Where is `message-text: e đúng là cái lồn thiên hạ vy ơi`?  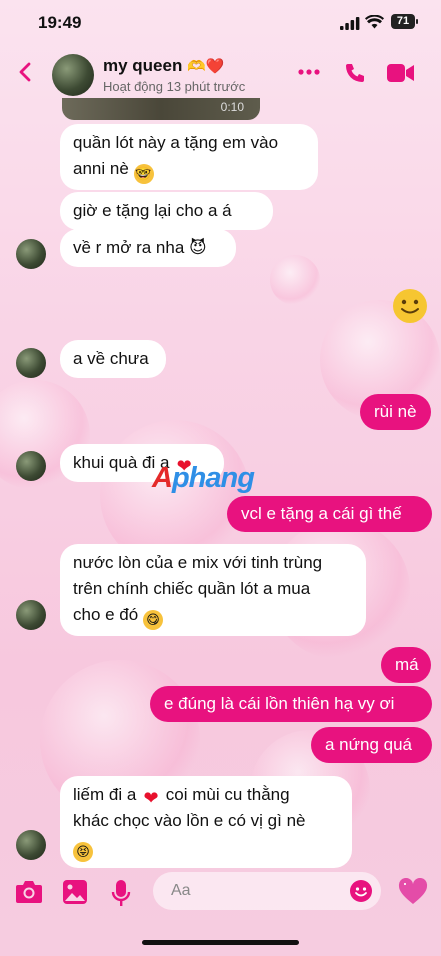 message-text: e đúng là cái lồn thiên hạ vy ơi is located at coordinates (279, 703).